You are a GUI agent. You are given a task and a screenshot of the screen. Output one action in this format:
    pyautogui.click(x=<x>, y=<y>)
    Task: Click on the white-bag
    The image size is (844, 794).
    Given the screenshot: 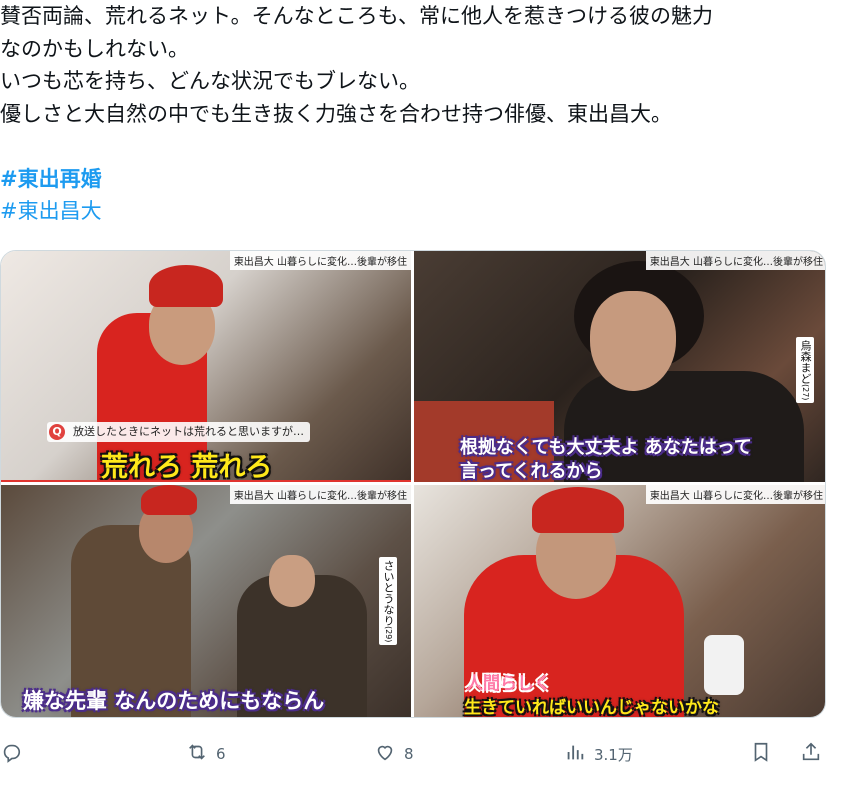 What is the action you would take?
    pyautogui.click(x=724, y=665)
    